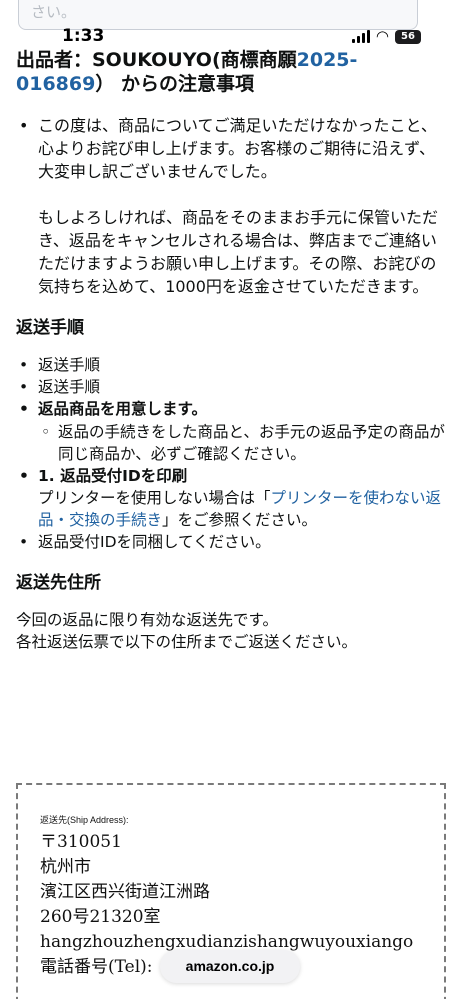 The height and width of the screenshot is (999, 461). Describe the element at coordinates (58, 583) in the screenshot. I see `ship-address-heading: 返送先住所` at that location.